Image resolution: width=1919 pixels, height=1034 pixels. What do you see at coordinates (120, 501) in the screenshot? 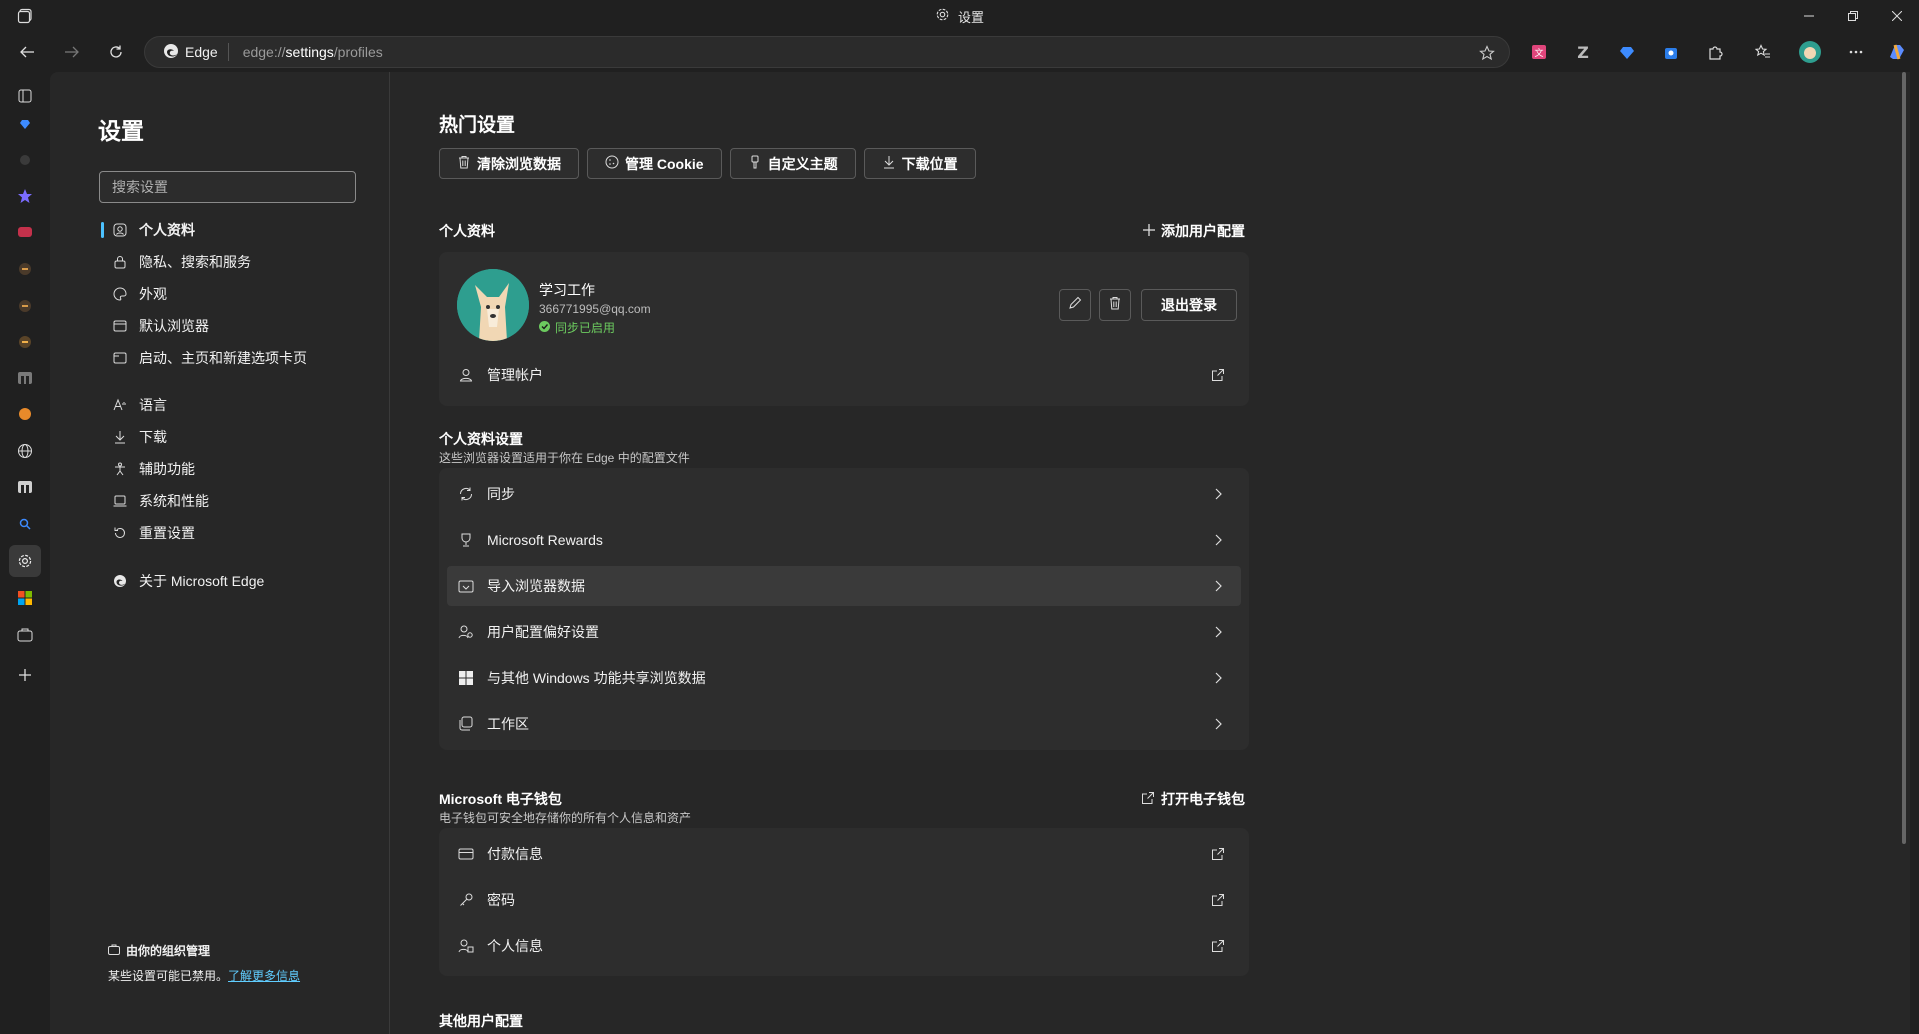
I see `system-icon` at bounding box center [120, 501].